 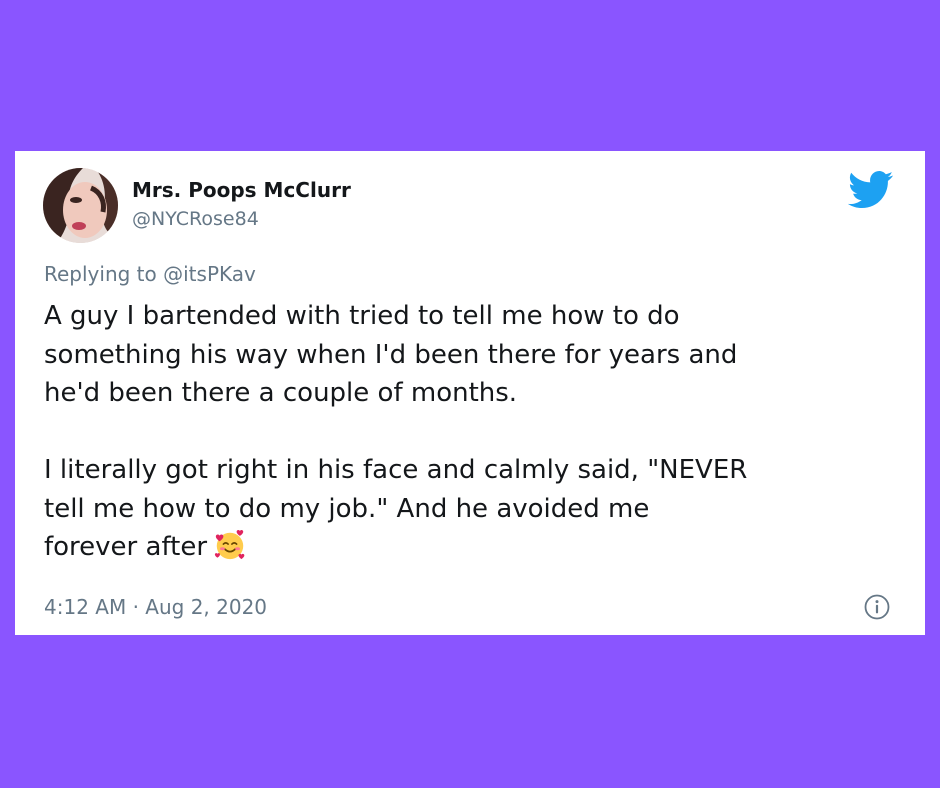 I want to click on replying-to: Replying to @itsPKav, so click(x=150, y=274).